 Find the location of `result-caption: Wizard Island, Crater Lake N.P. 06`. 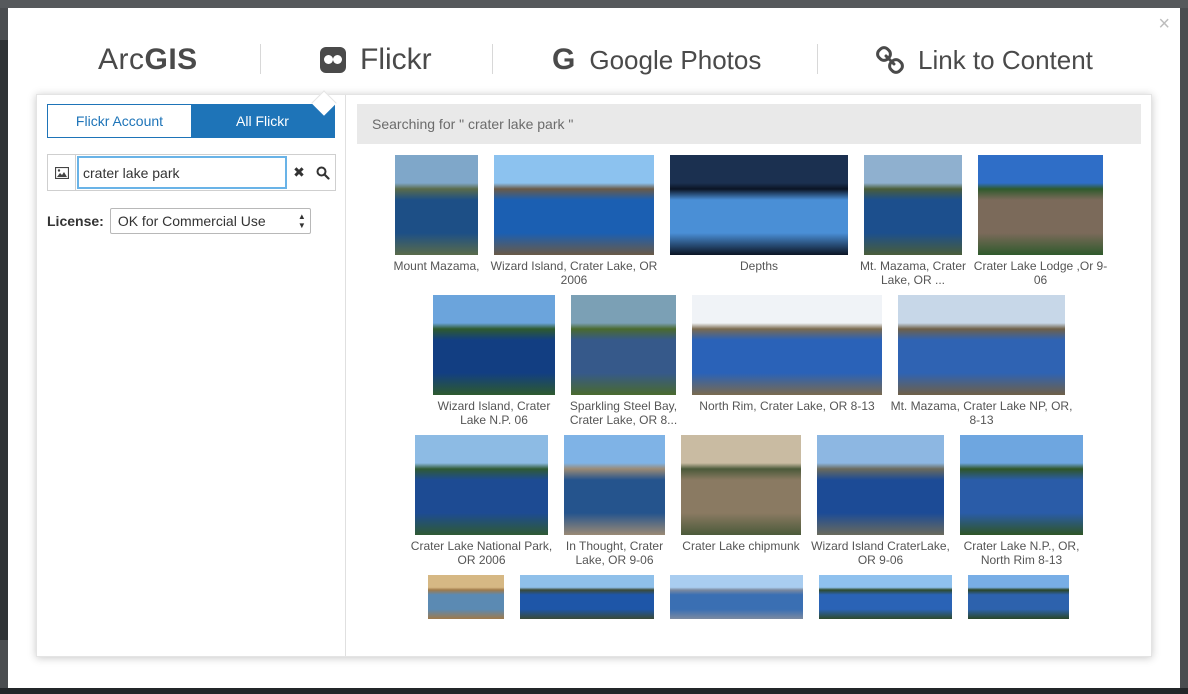

result-caption: Wizard Island, Crater Lake N.P. 06 is located at coordinates (494, 413).